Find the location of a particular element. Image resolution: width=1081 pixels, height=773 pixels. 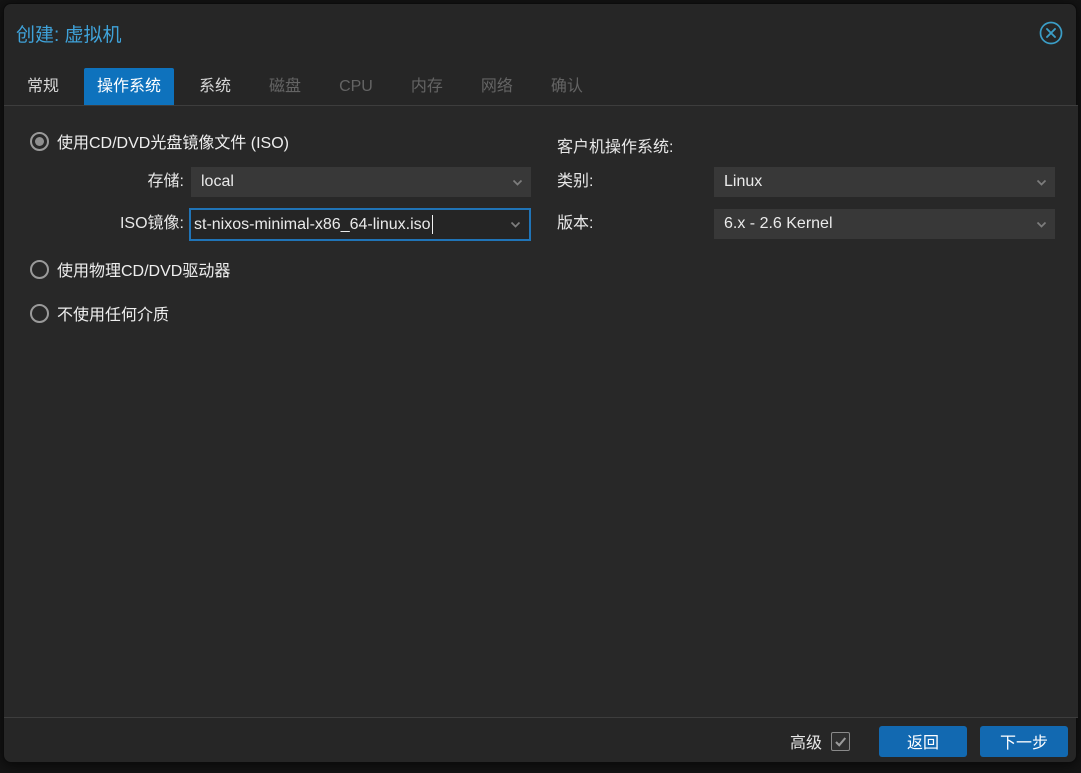

radio-no-media: 不使用任何介质 is located at coordinates (99, 313).